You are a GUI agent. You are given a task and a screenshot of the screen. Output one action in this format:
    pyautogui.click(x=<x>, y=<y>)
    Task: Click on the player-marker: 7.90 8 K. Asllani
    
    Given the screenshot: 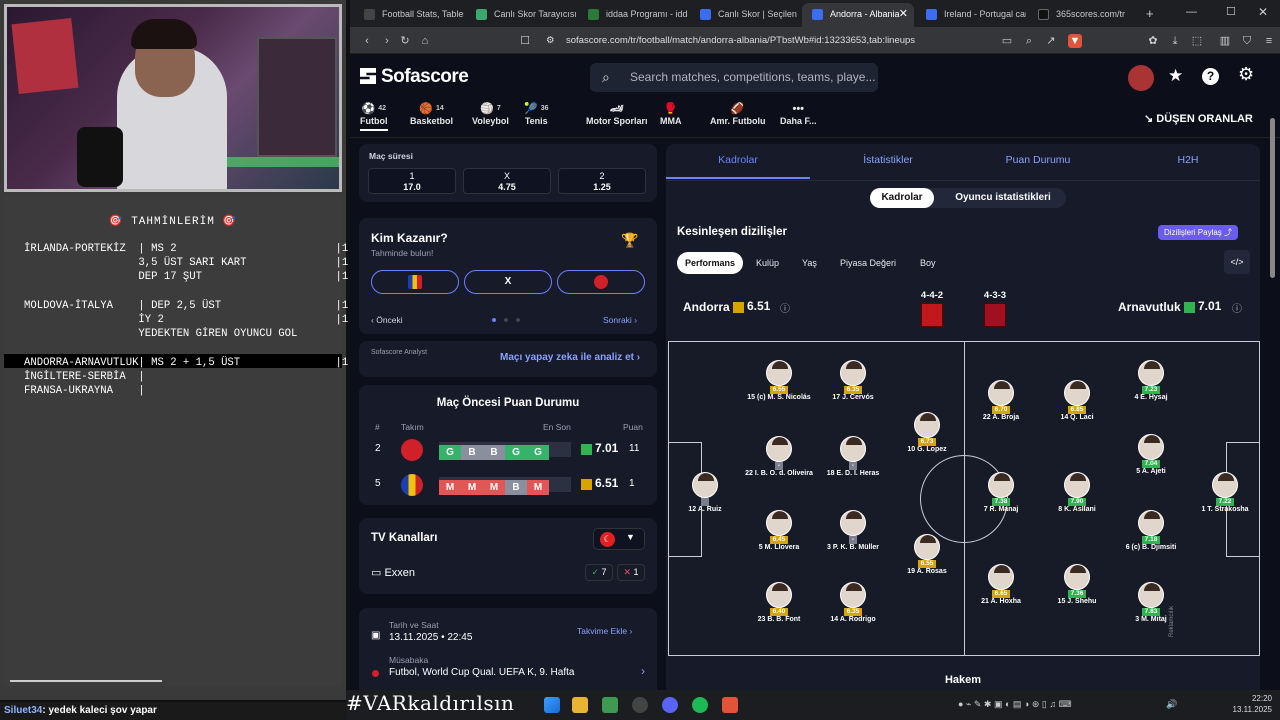 What is the action you would take?
    pyautogui.click(x=1077, y=493)
    